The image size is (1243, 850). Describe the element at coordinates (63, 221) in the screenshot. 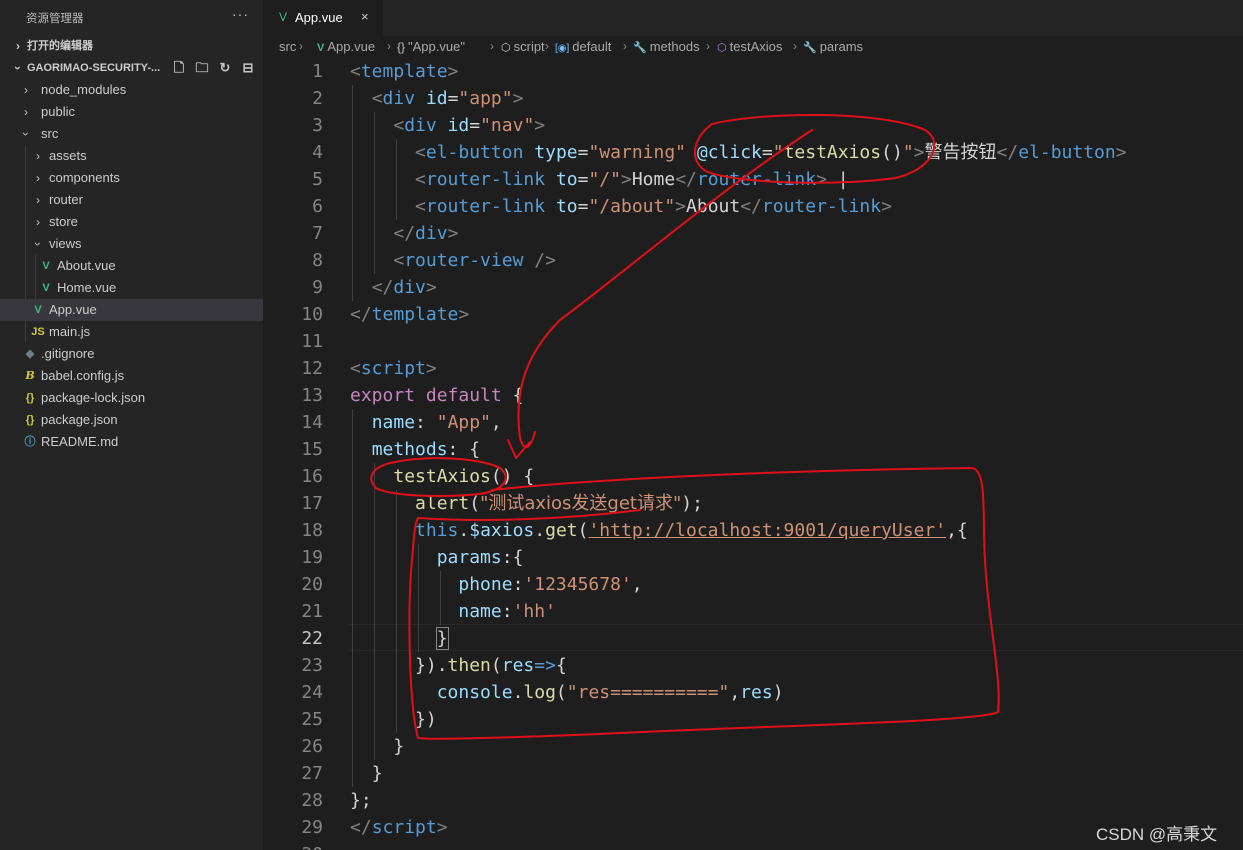

I see `tree-item-label: store` at that location.